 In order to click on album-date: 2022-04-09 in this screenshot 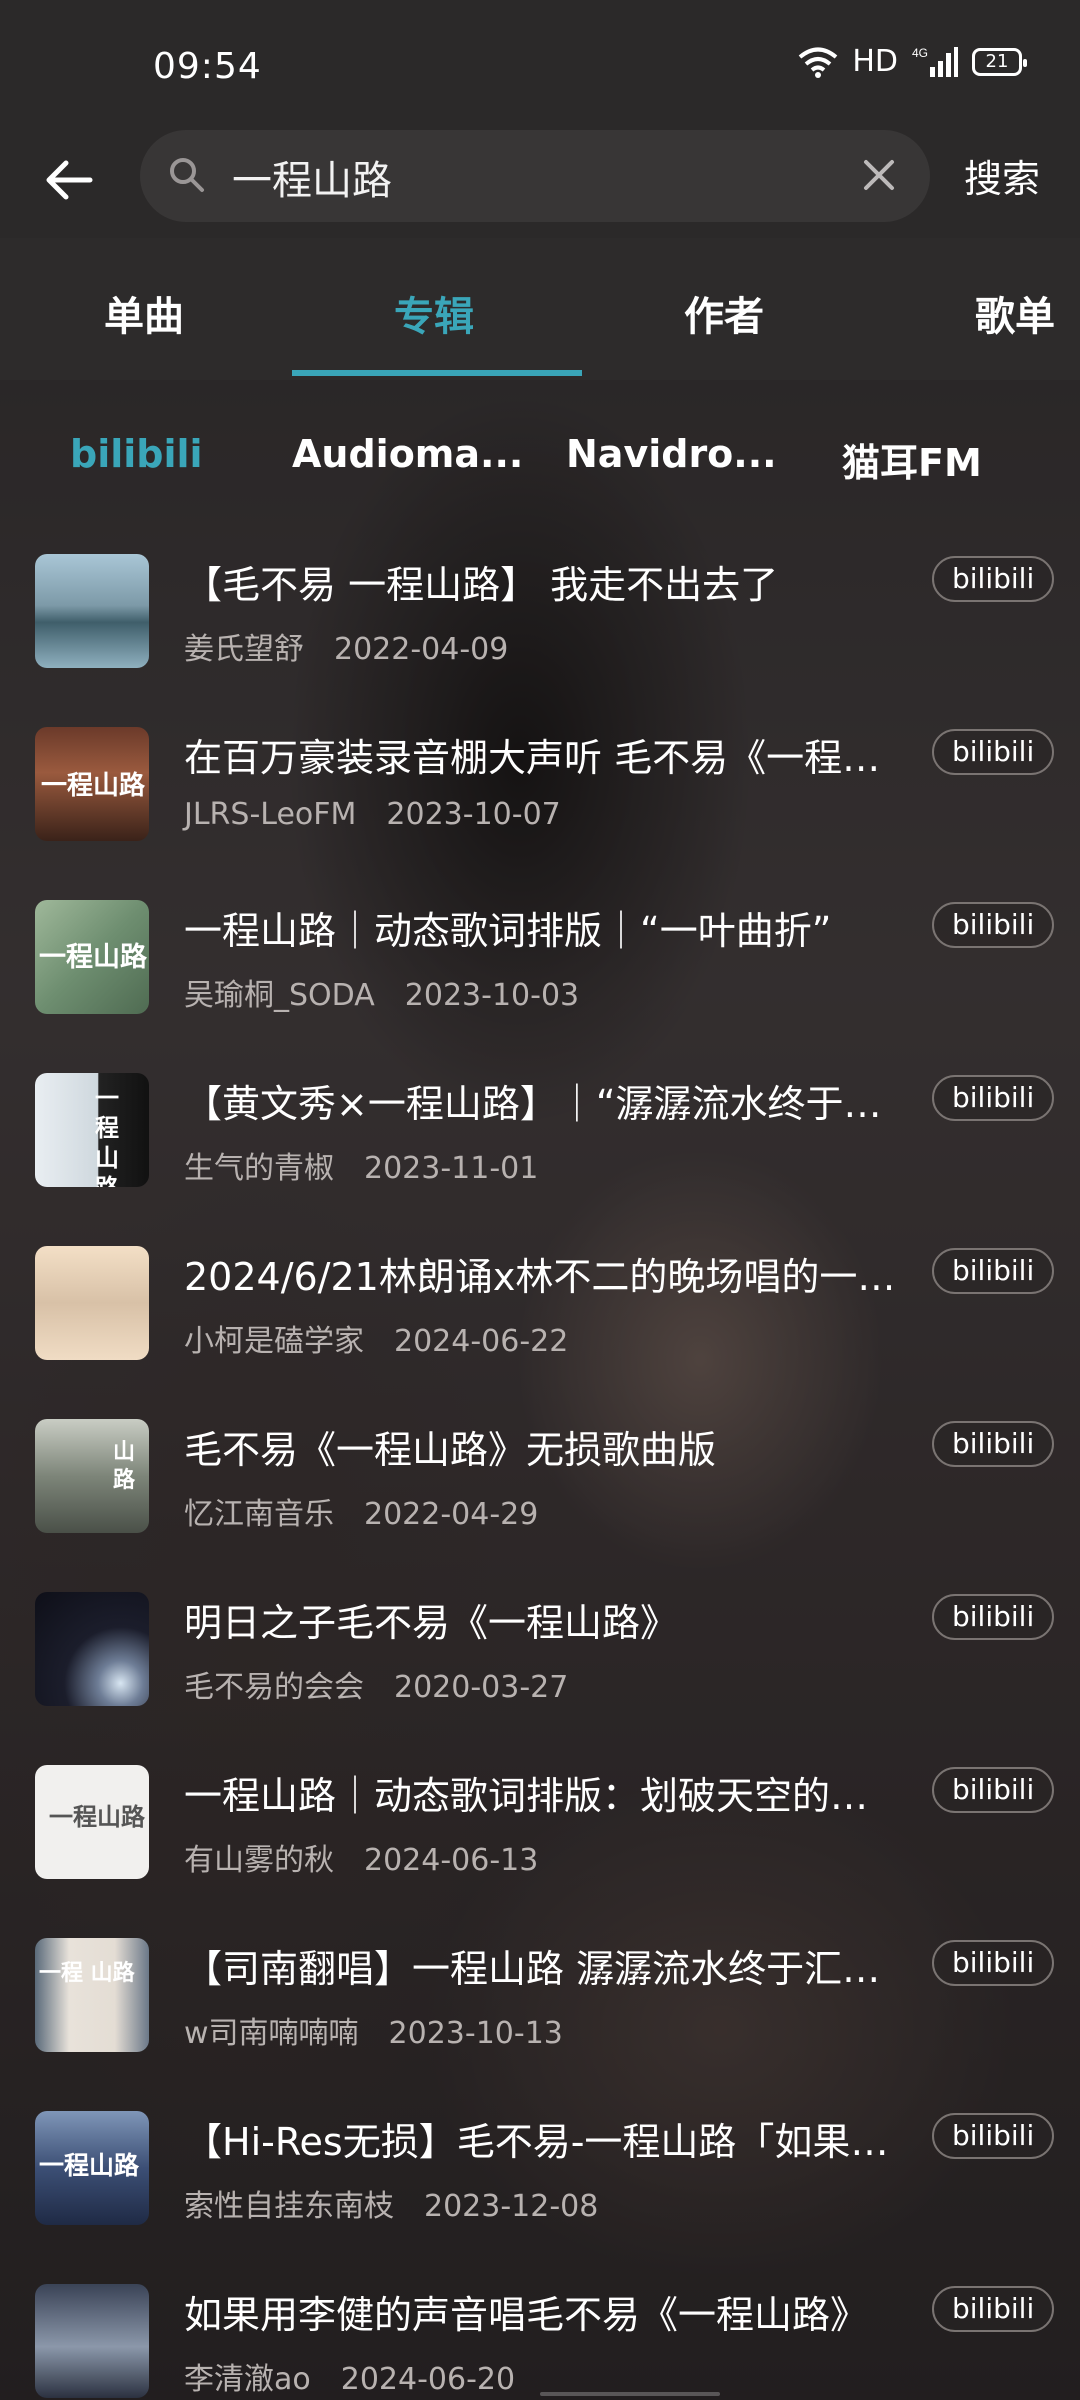, I will do `click(421, 649)`.